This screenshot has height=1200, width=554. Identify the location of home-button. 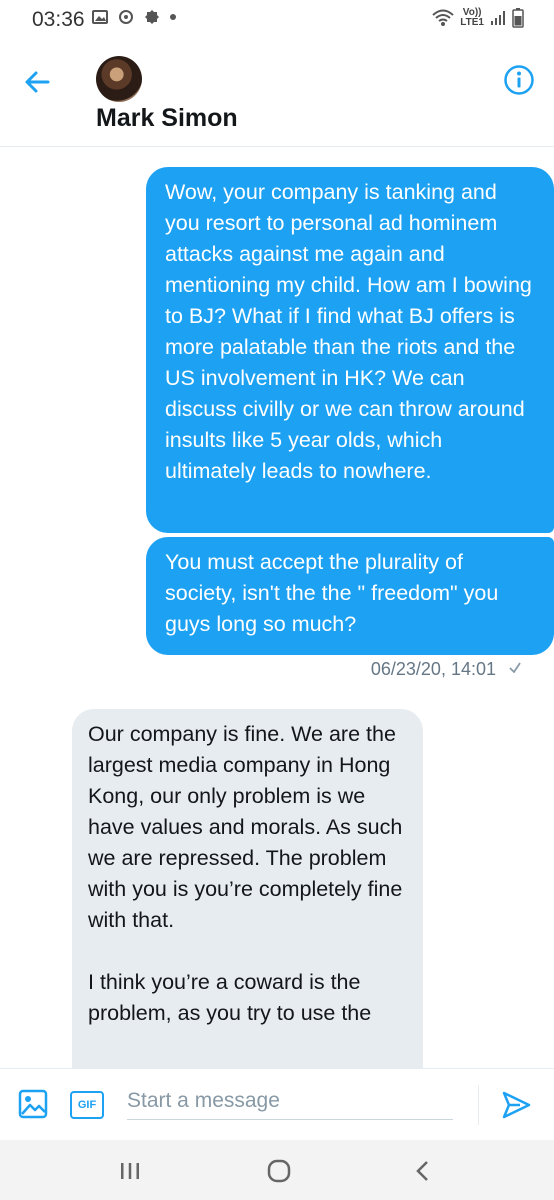
(279, 1171).